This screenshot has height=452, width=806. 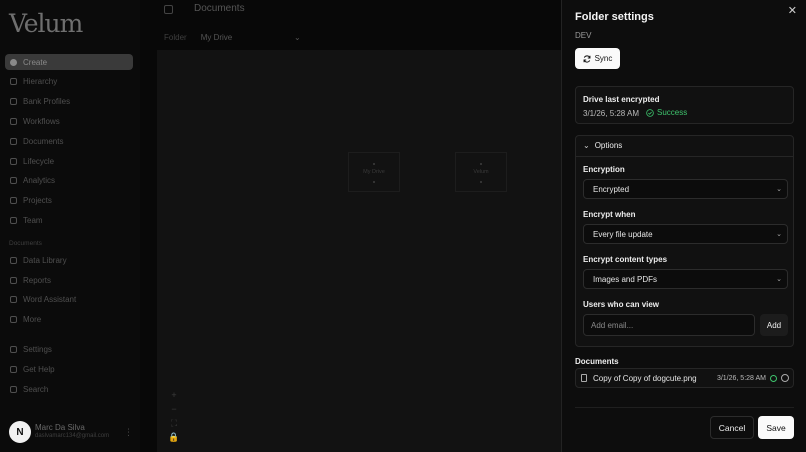 What do you see at coordinates (39, 181) in the screenshot?
I see `sidebar-item-label: Analytics` at bounding box center [39, 181].